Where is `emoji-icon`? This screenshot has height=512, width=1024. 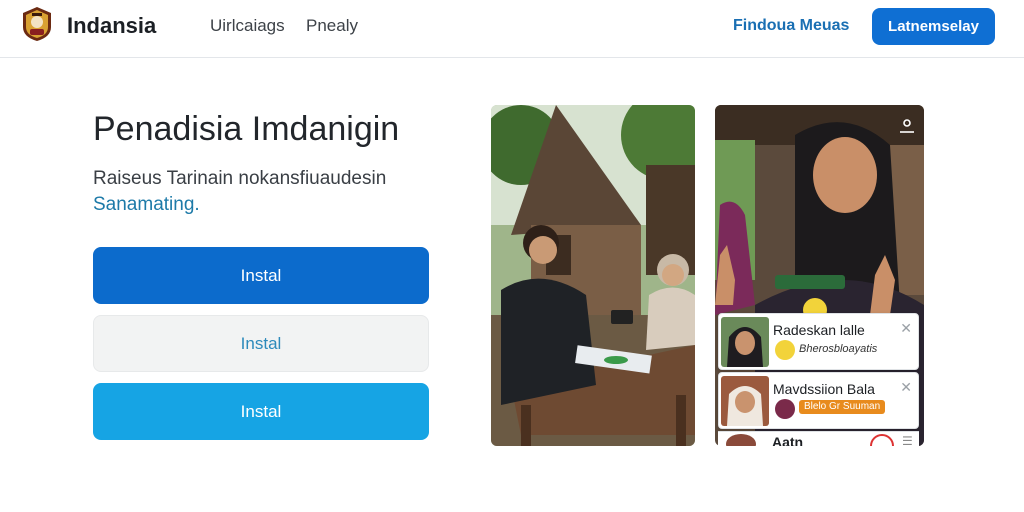
emoji-icon is located at coordinates (785, 350).